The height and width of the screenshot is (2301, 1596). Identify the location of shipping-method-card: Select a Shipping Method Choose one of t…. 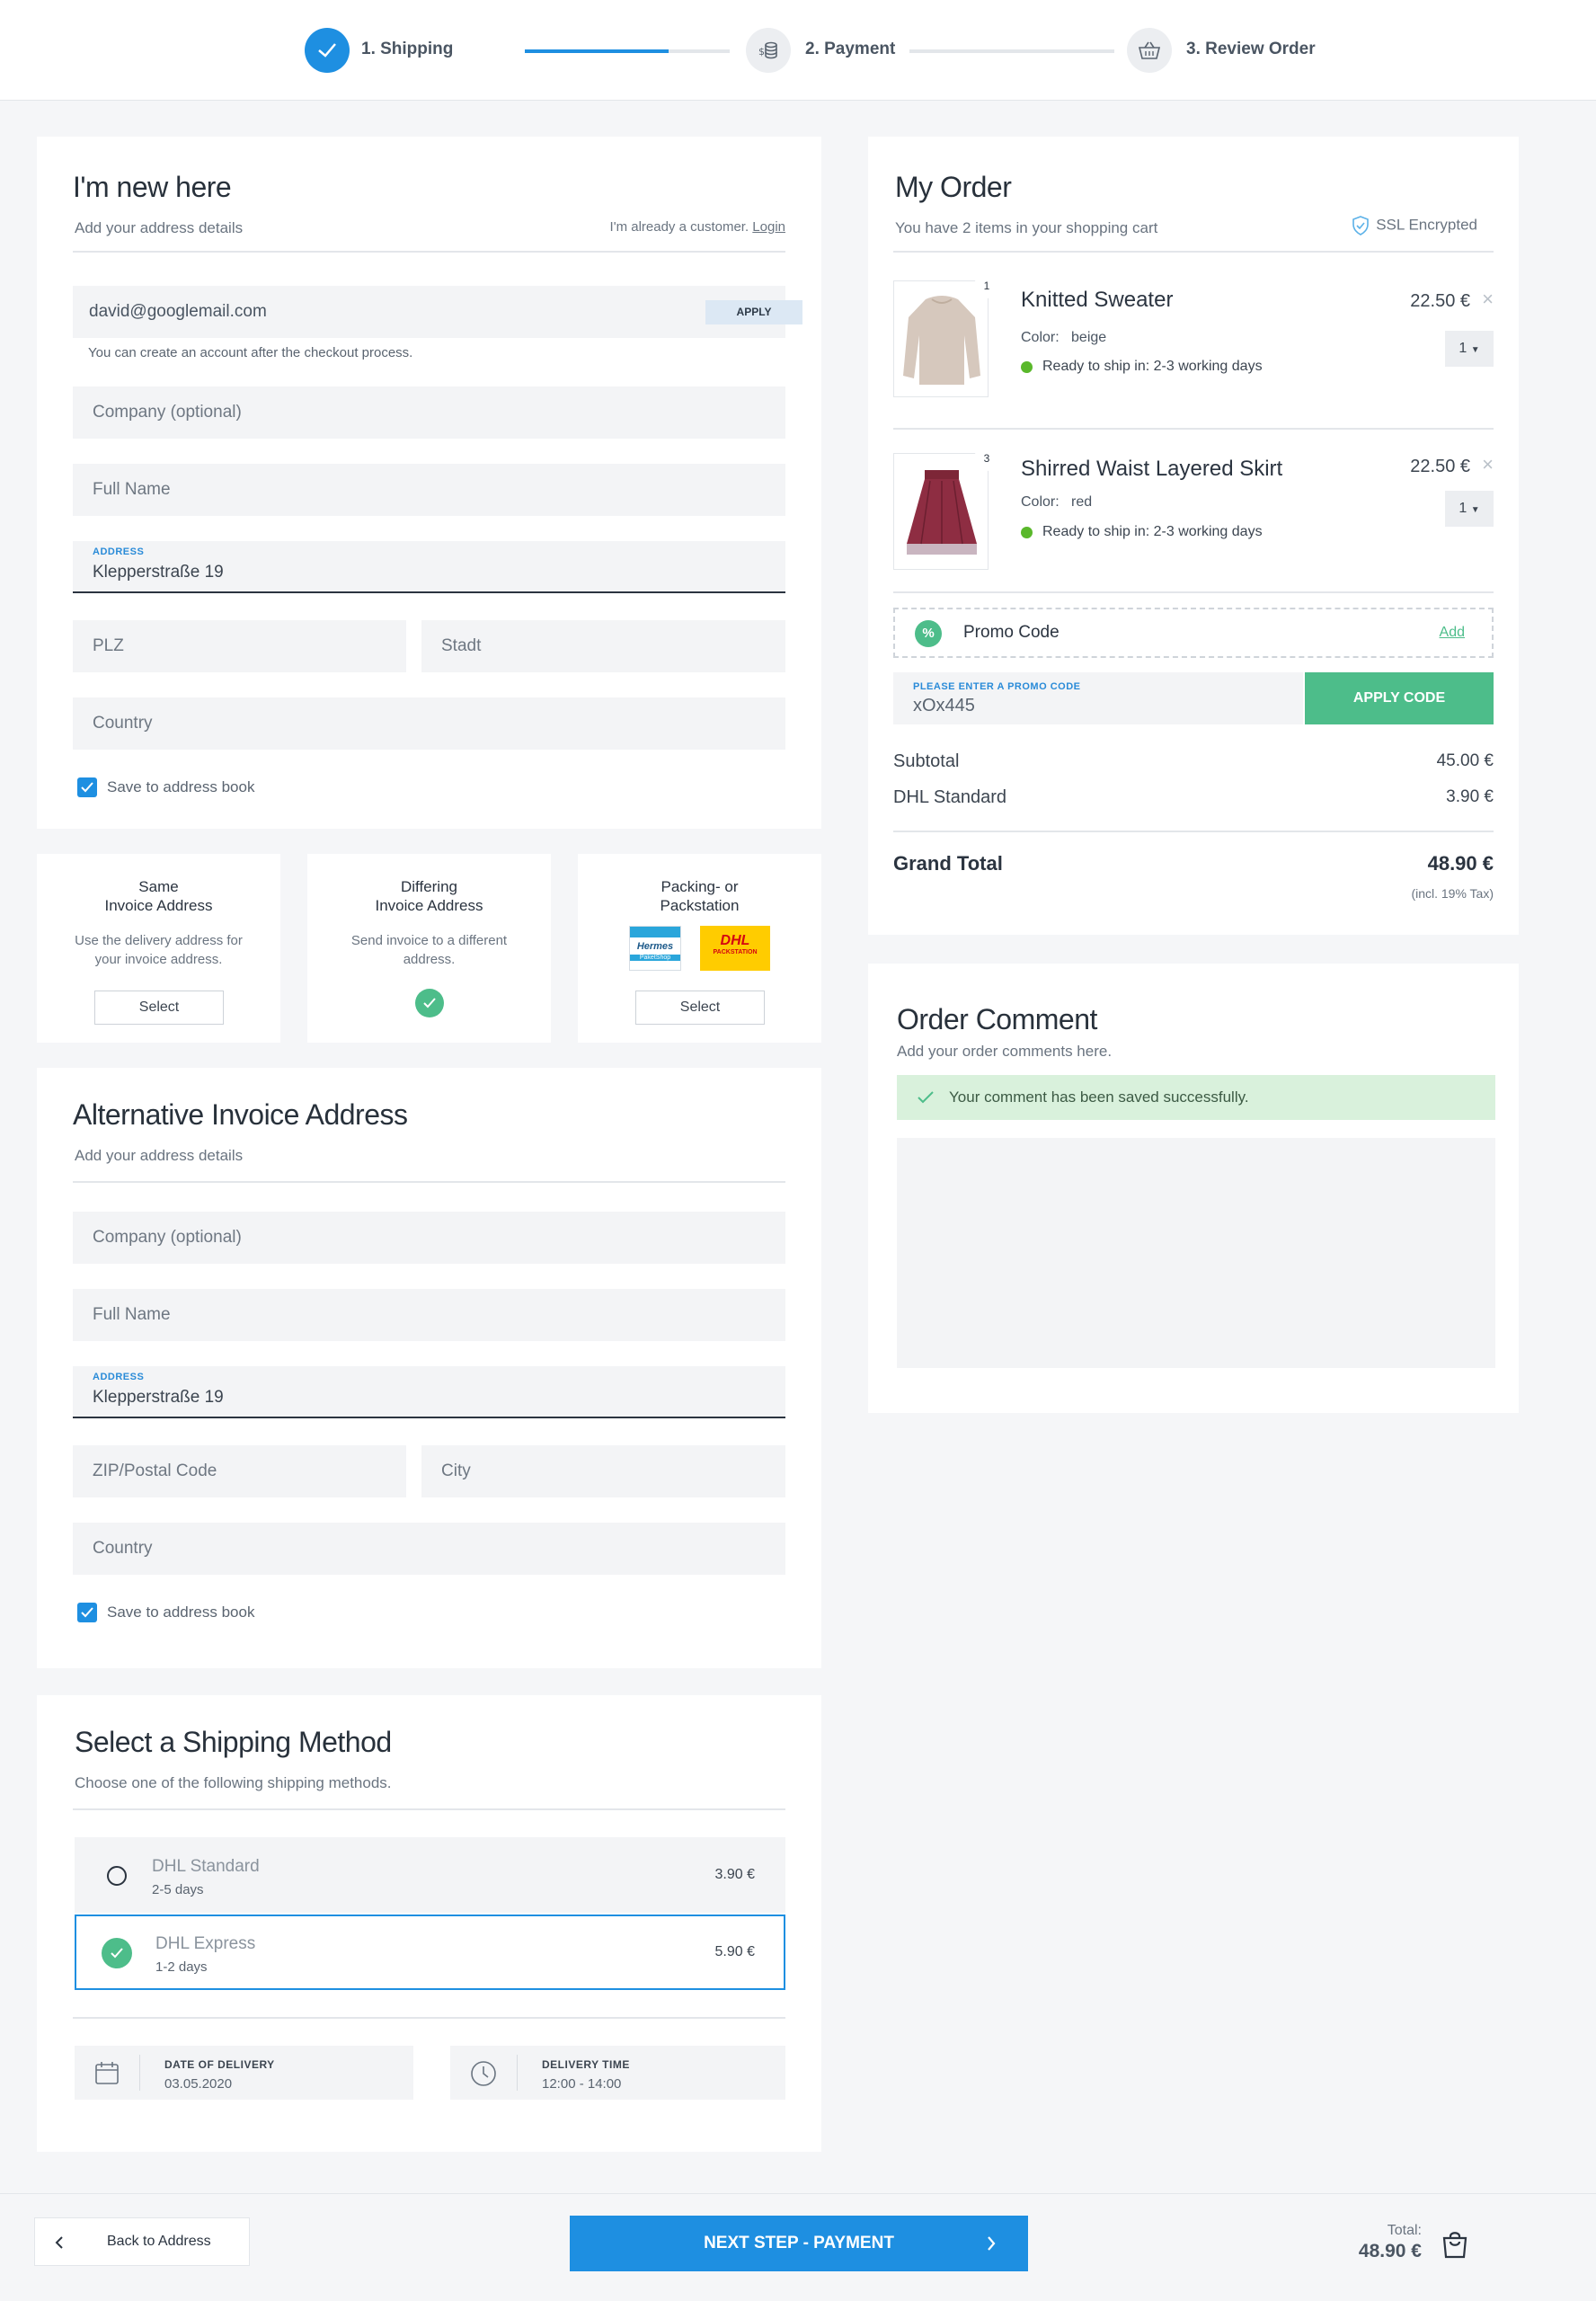
(429, 1923).